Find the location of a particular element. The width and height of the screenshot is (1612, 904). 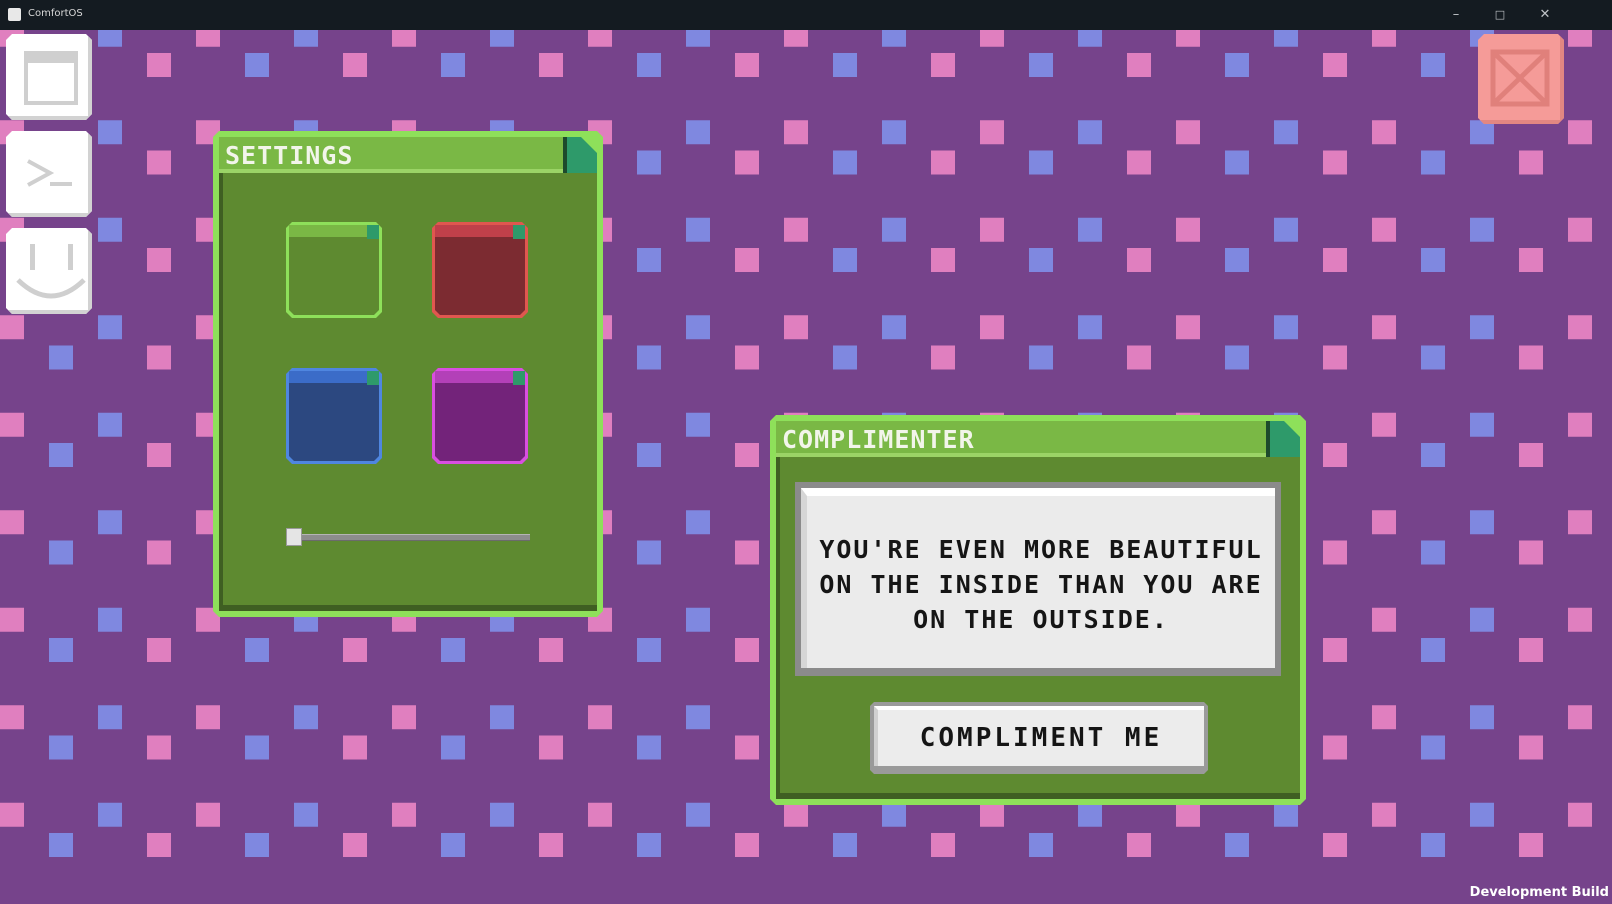

theme-swatch-red is located at coordinates (480, 270).